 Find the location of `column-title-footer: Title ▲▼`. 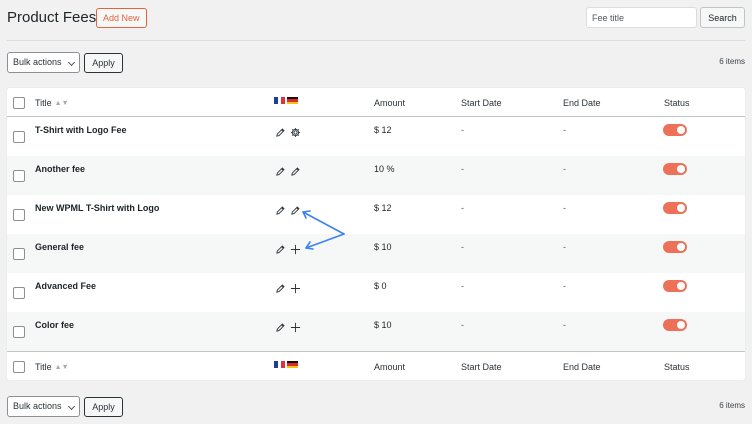

column-title-footer: Title ▲▼ is located at coordinates (52, 367).